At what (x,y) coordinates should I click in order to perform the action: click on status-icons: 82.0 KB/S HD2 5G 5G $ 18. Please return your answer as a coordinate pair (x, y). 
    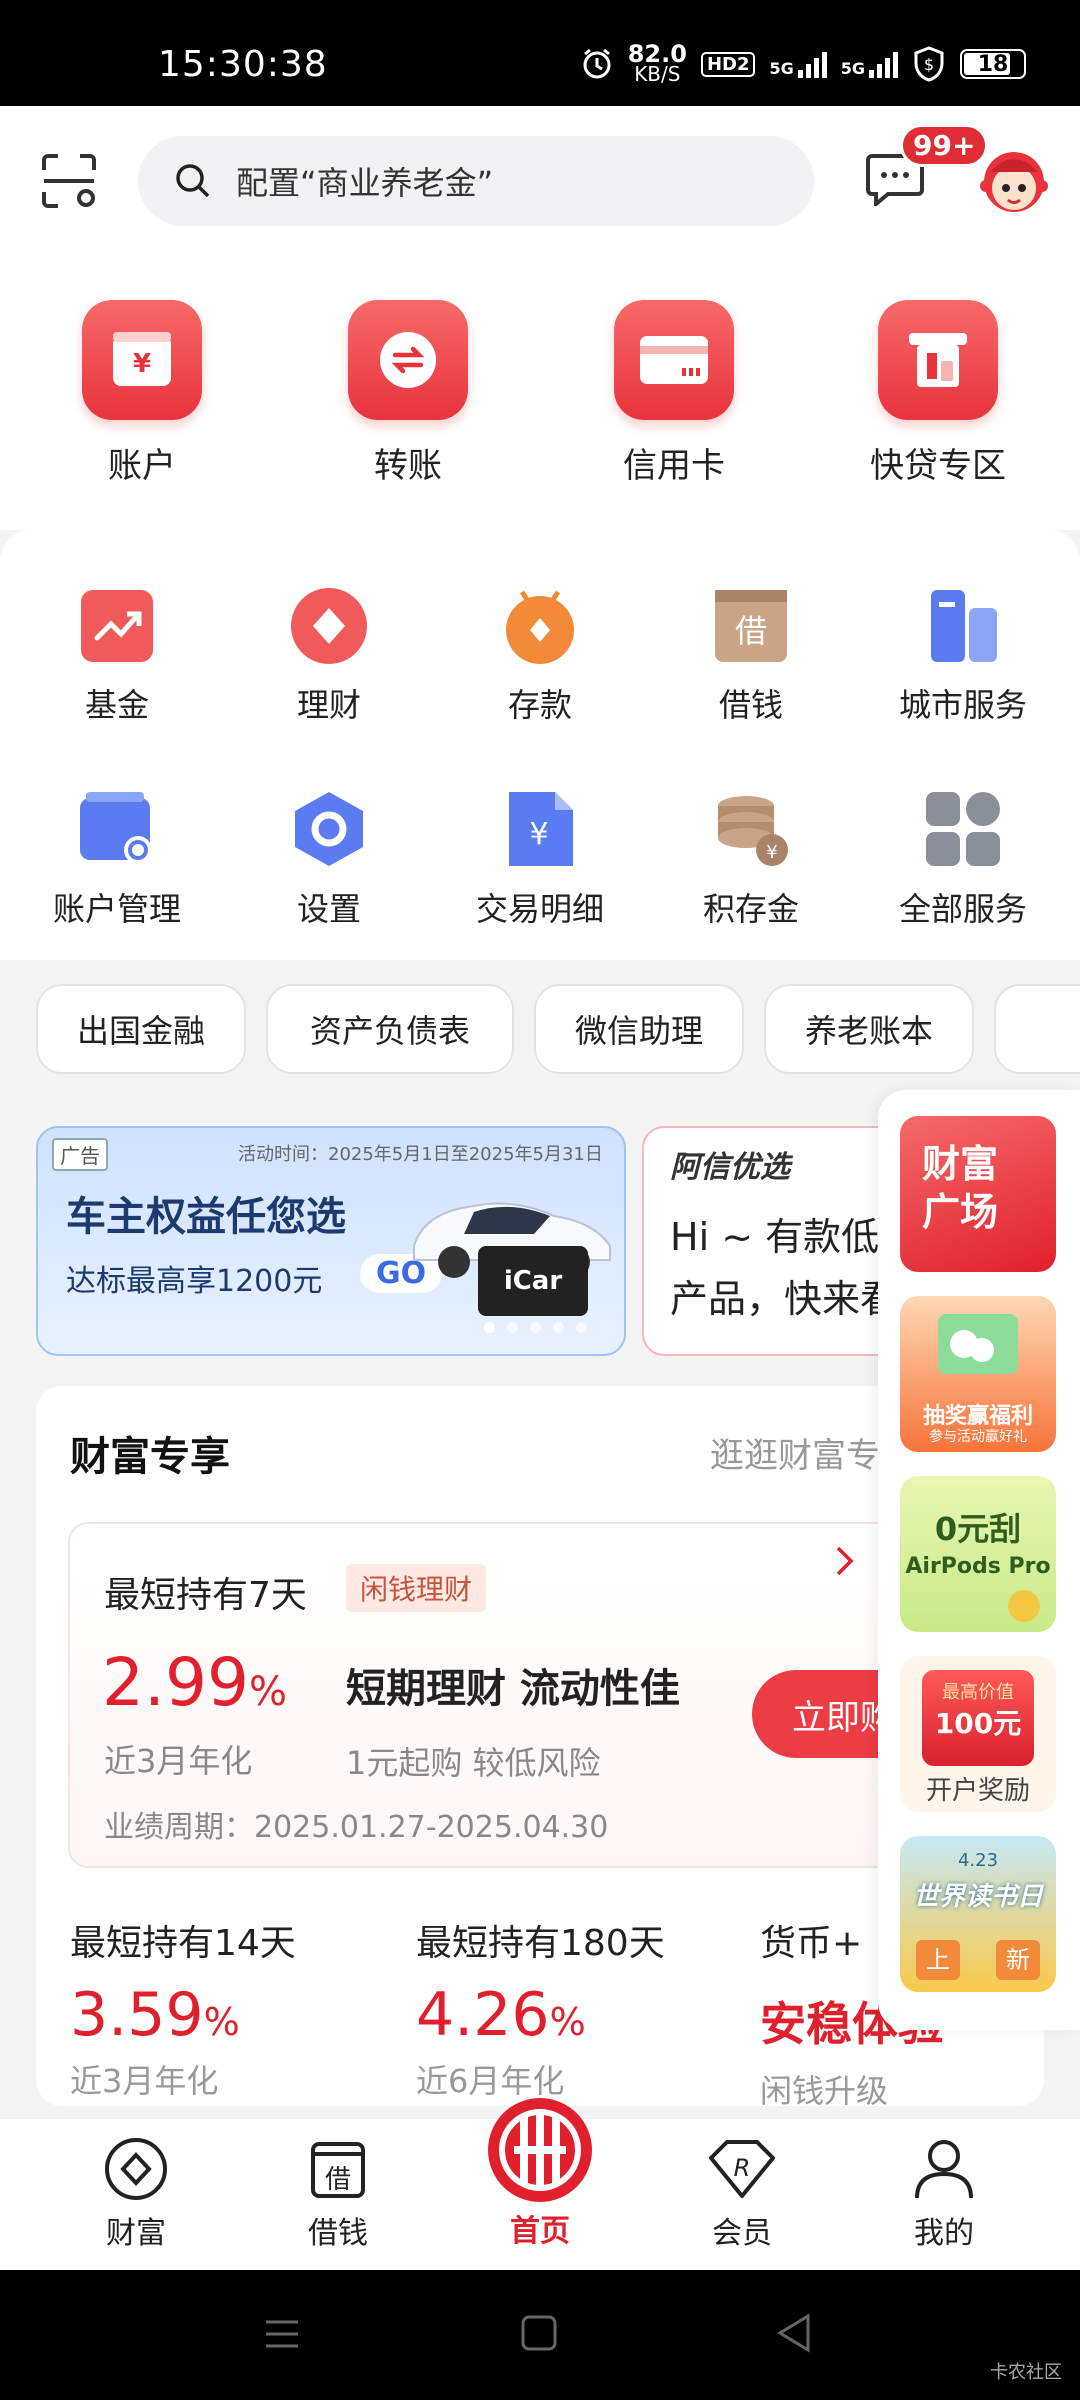
    Looking at the image, I should click on (803, 63).